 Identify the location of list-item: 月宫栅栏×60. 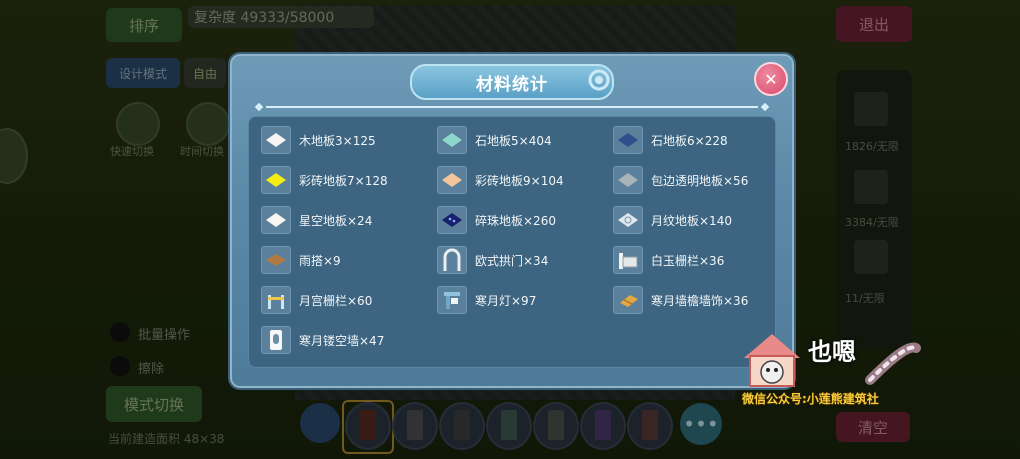
(316, 300).